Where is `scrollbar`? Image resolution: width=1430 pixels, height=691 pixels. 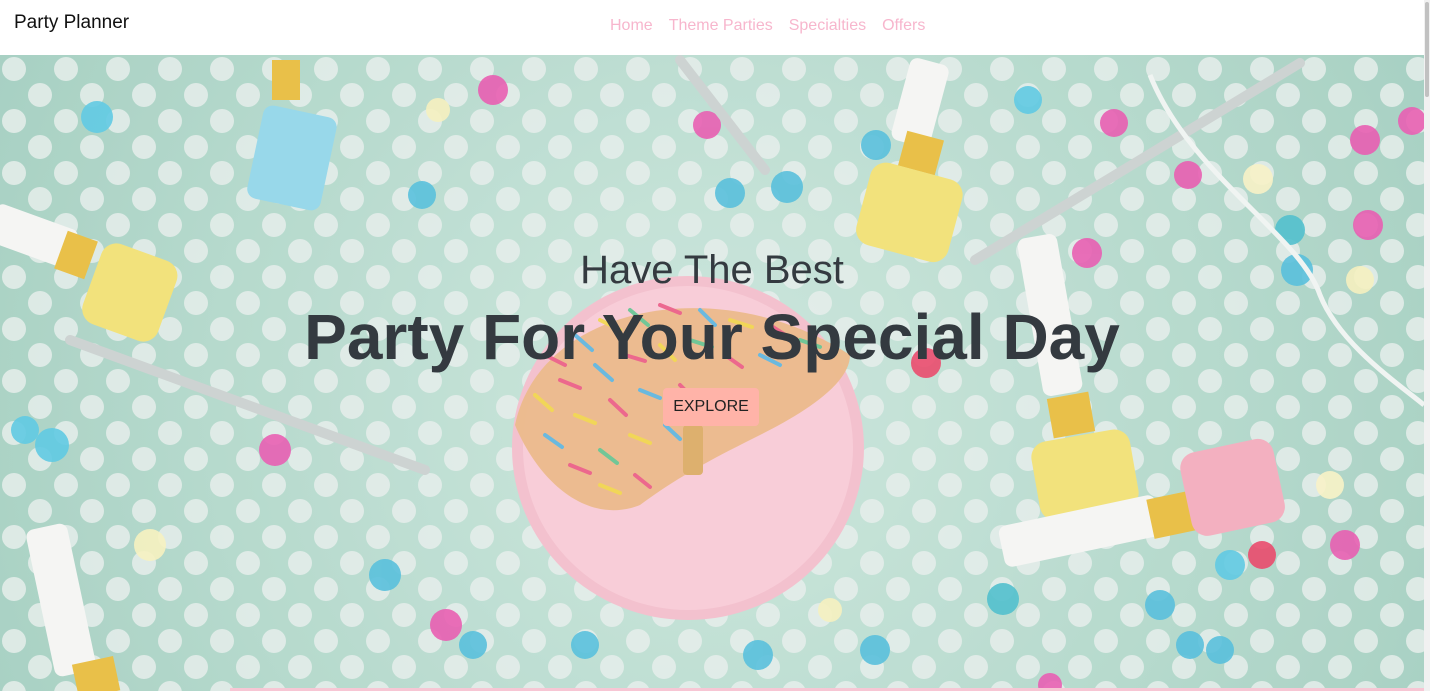
scrollbar is located at coordinates (1427, 345).